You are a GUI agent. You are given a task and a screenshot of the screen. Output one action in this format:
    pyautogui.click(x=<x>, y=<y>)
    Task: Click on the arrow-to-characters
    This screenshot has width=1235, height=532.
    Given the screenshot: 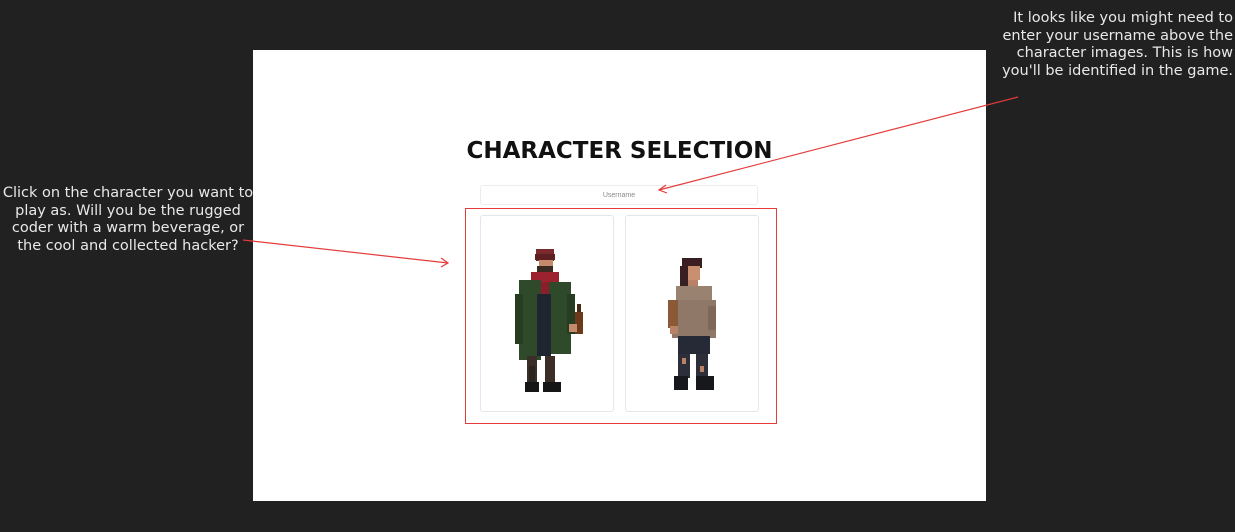 What is the action you would take?
    pyautogui.click(x=346, y=253)
    